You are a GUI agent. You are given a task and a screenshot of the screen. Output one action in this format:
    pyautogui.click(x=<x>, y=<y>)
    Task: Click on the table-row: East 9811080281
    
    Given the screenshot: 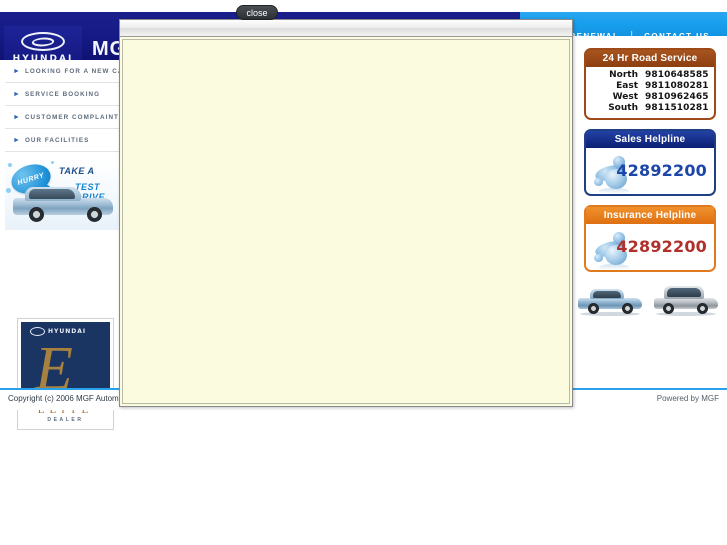 What is the action you would take?
    pyautogui.click(x=650, y=86)
    